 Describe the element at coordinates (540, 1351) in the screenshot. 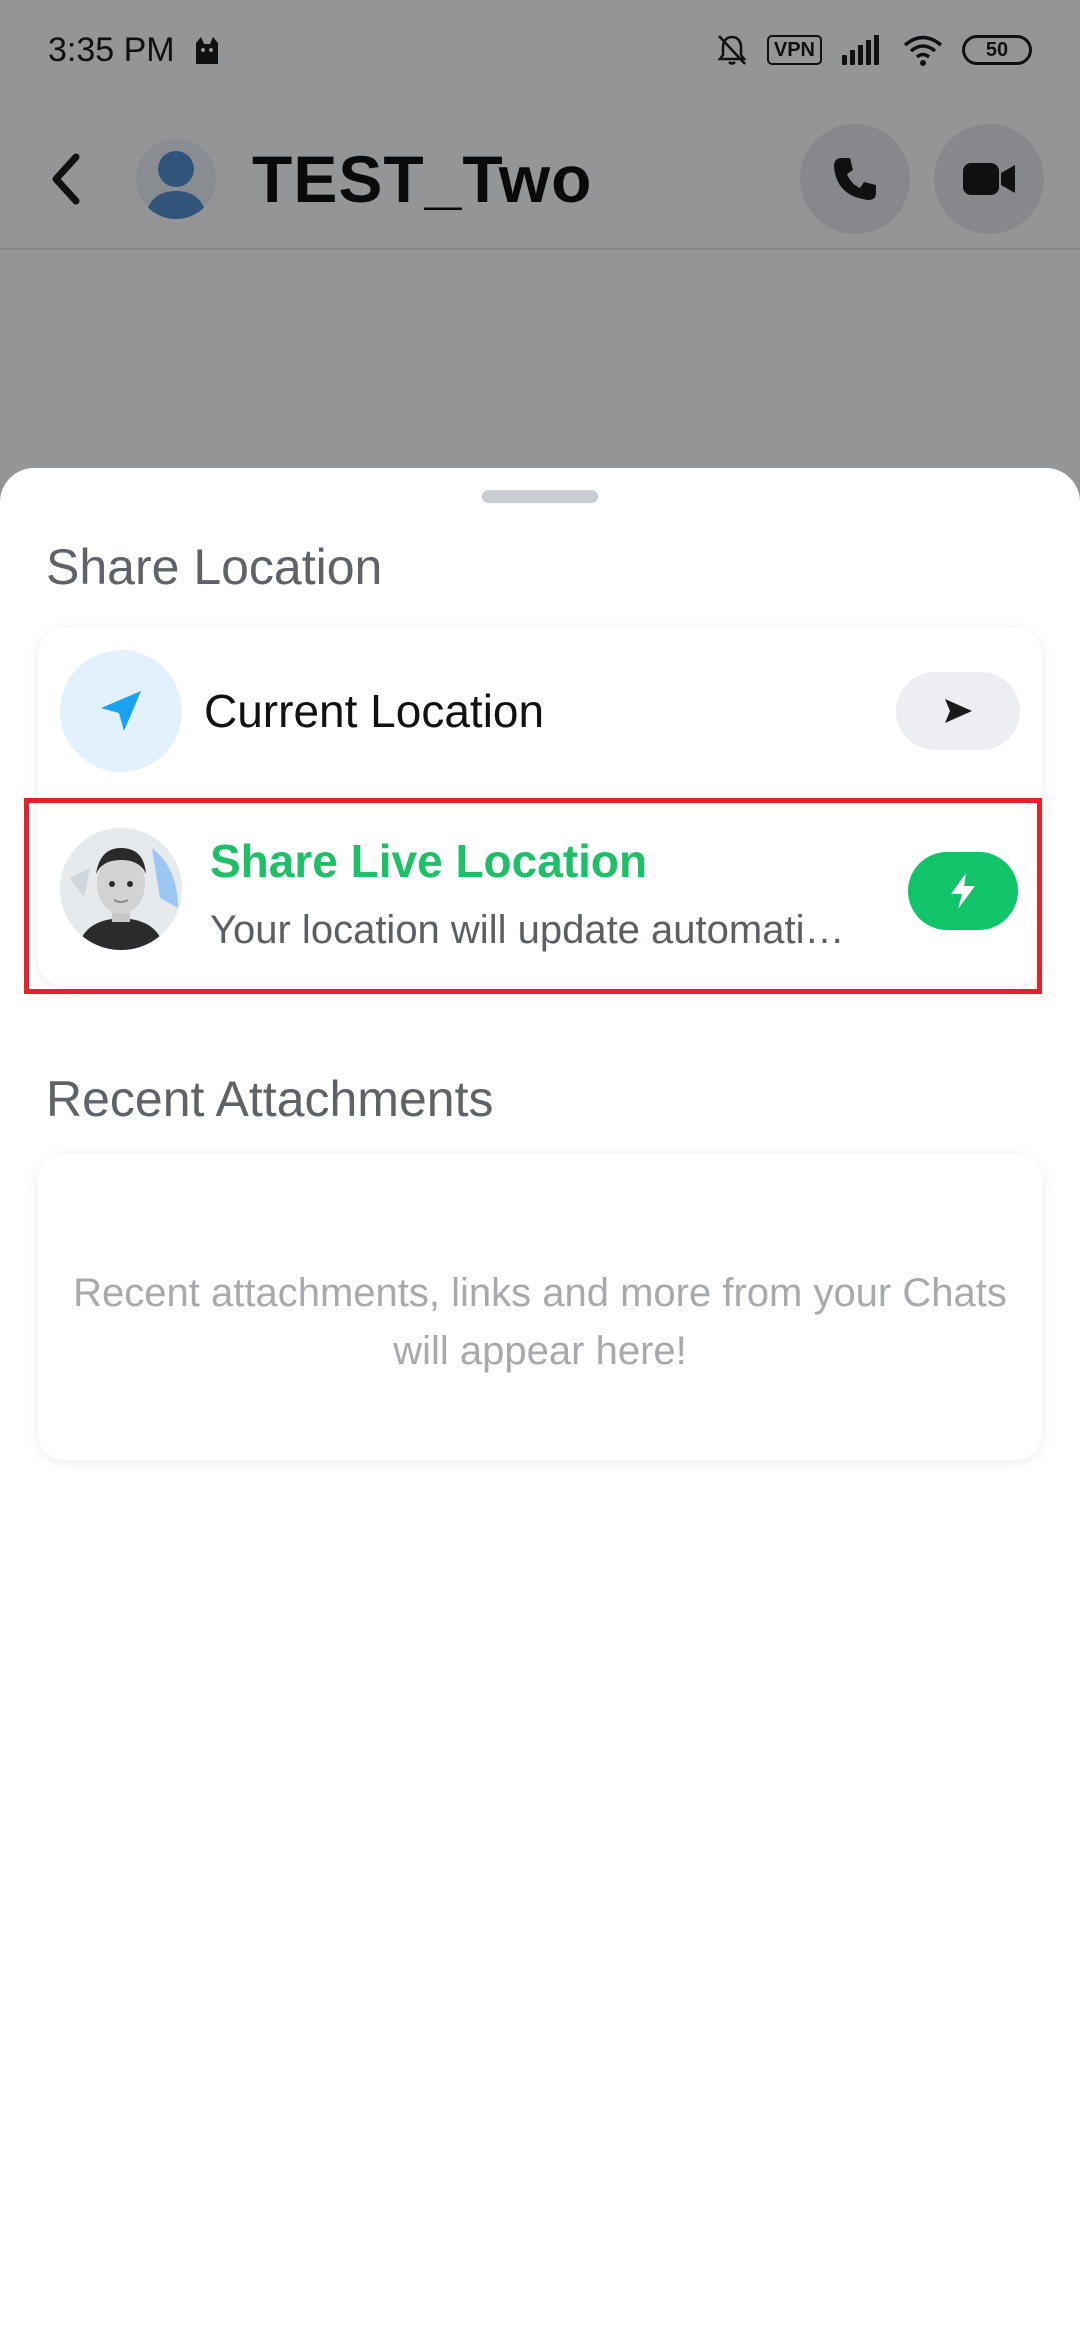

I see `empty-message-line-2: will appear here!` at that location.